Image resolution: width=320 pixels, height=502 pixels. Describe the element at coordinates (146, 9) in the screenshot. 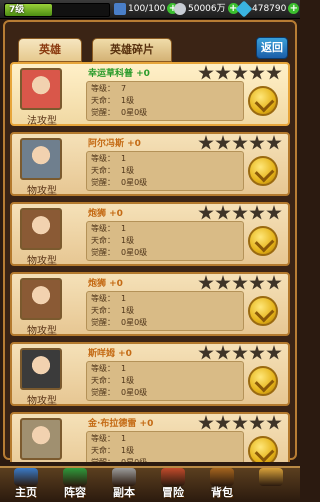

I see `stamina-counter: 100/100 +` at that location.